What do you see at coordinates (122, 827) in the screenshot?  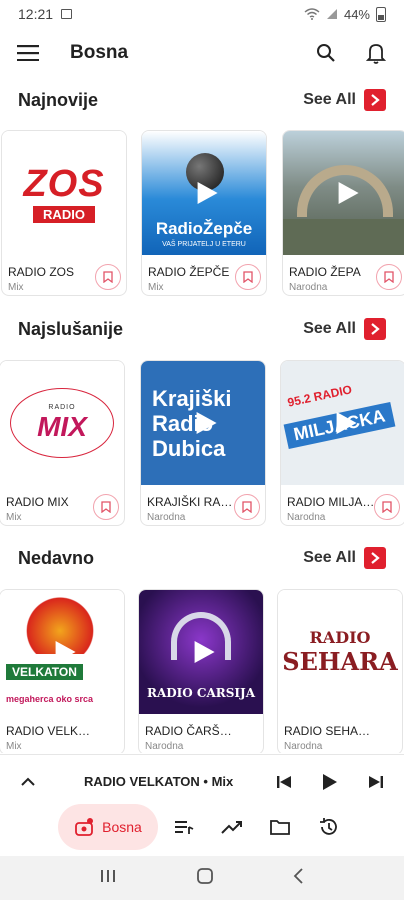 I see `nav-item-label: Bosna` at bounding box center [122, 827].